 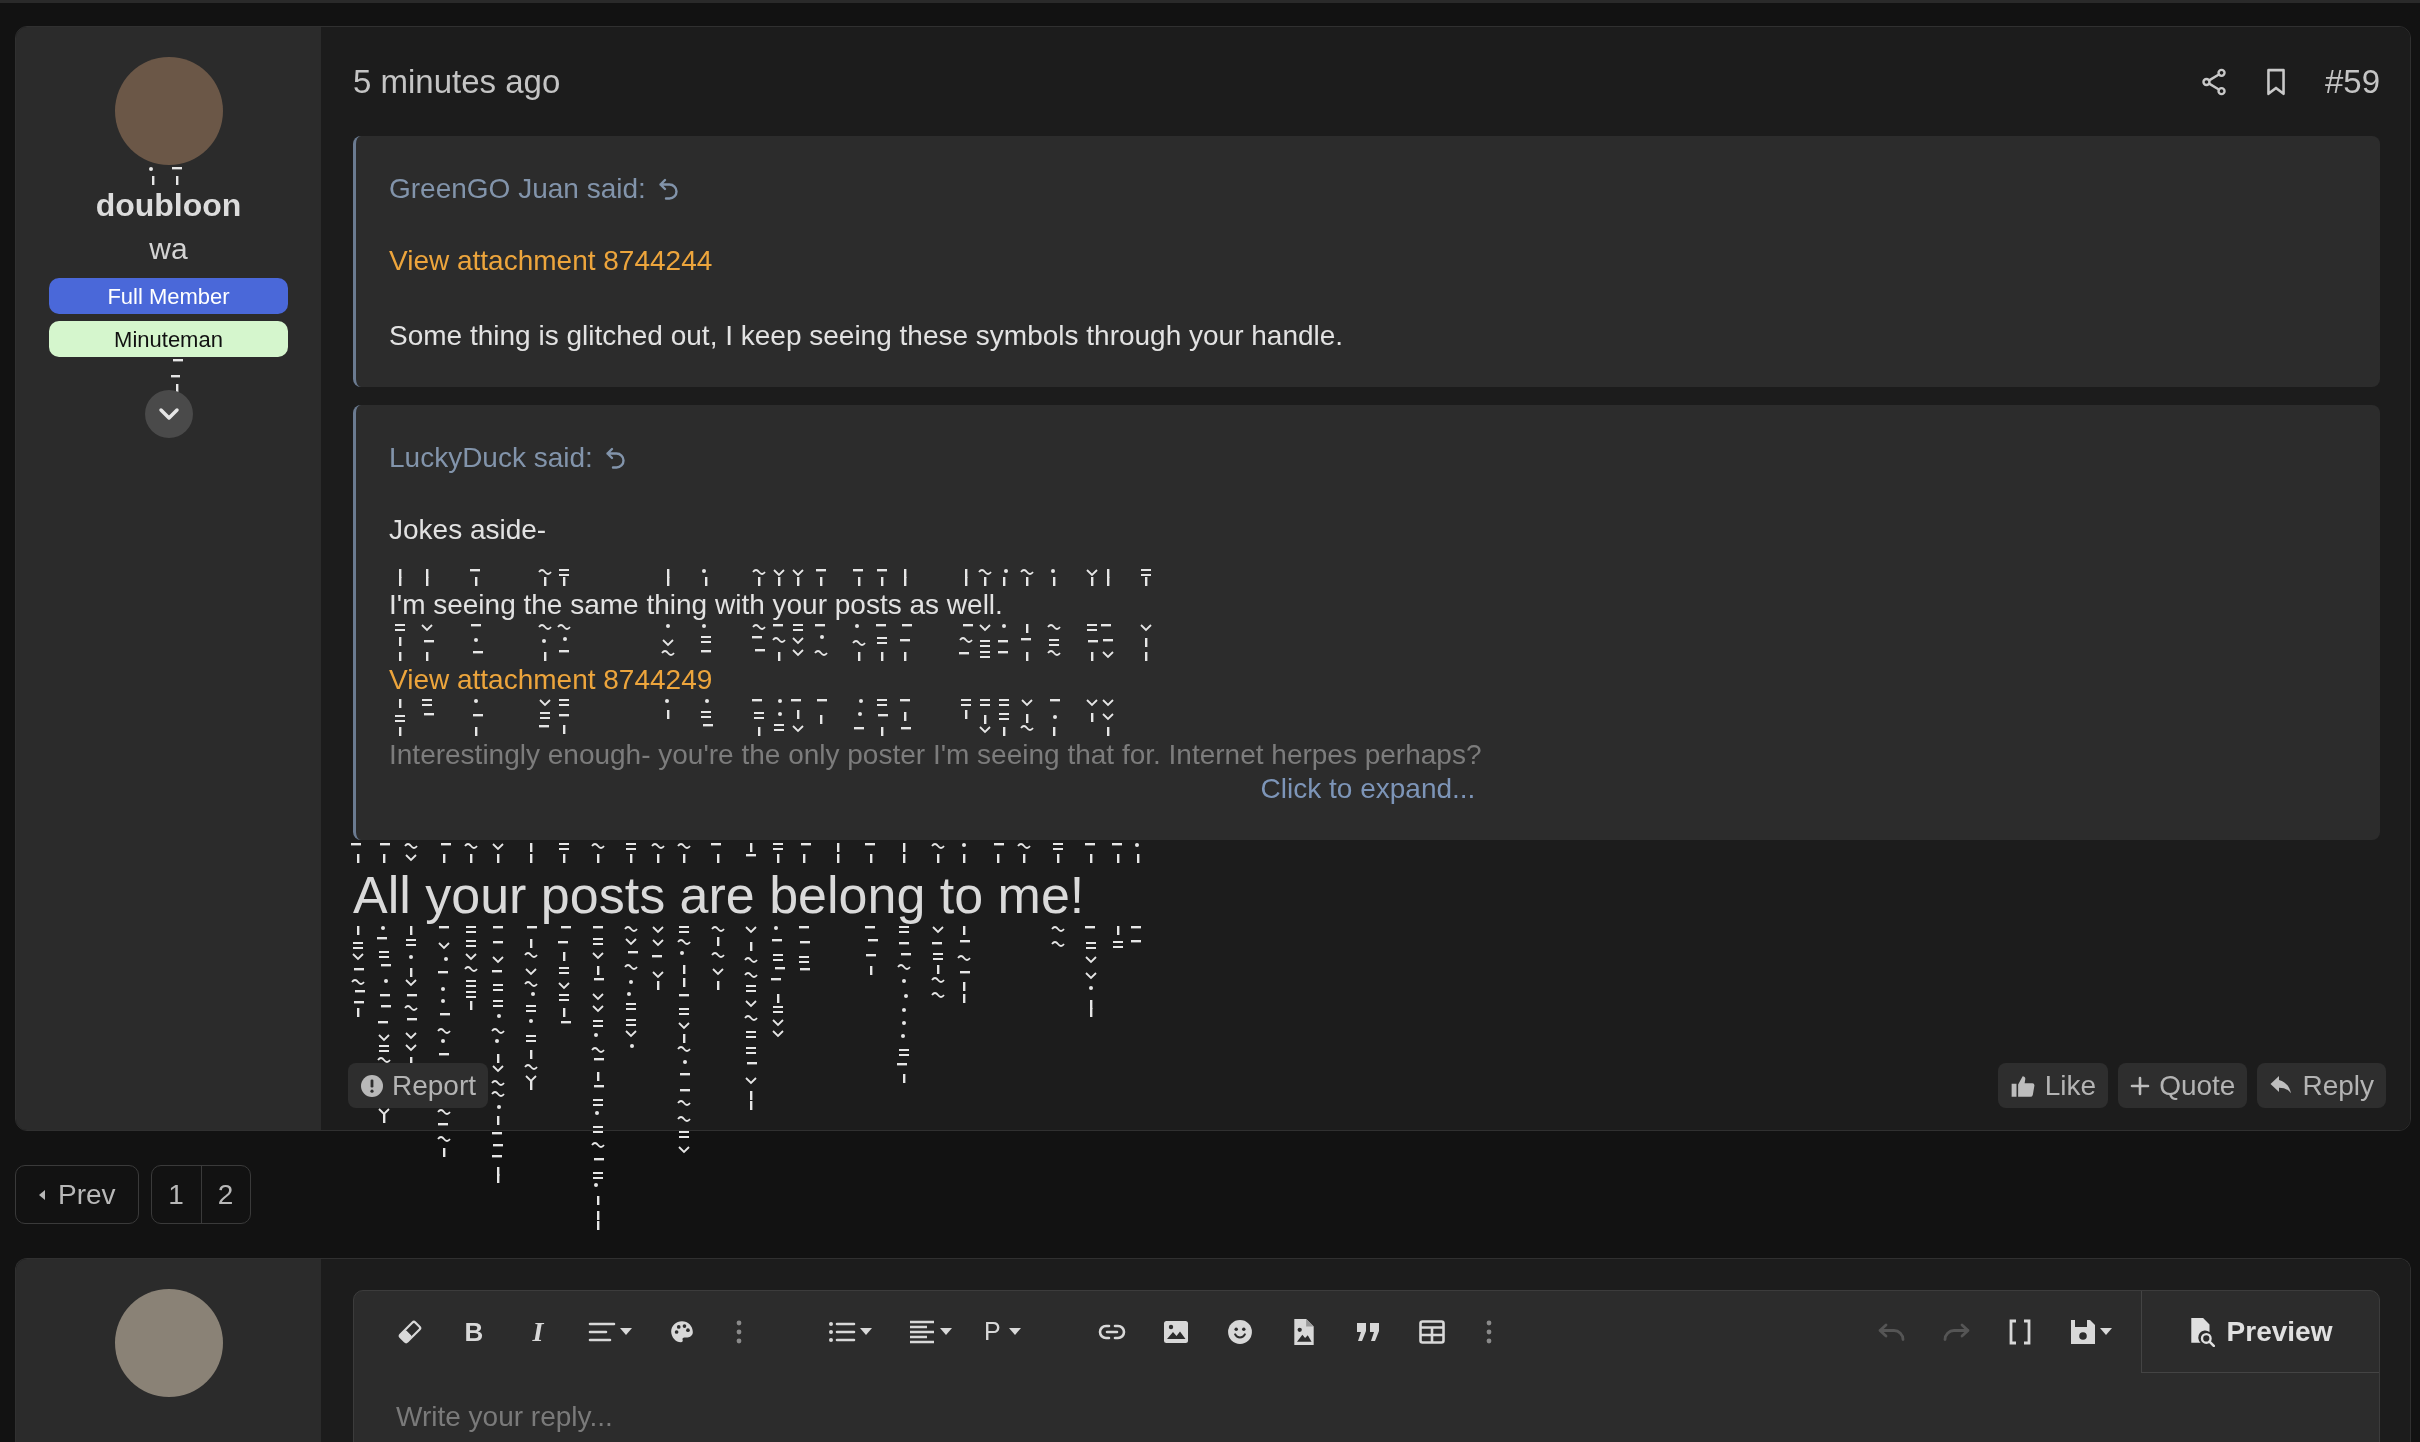 I want to click on quote-button: Quote, so click(x=2183, y=1085).